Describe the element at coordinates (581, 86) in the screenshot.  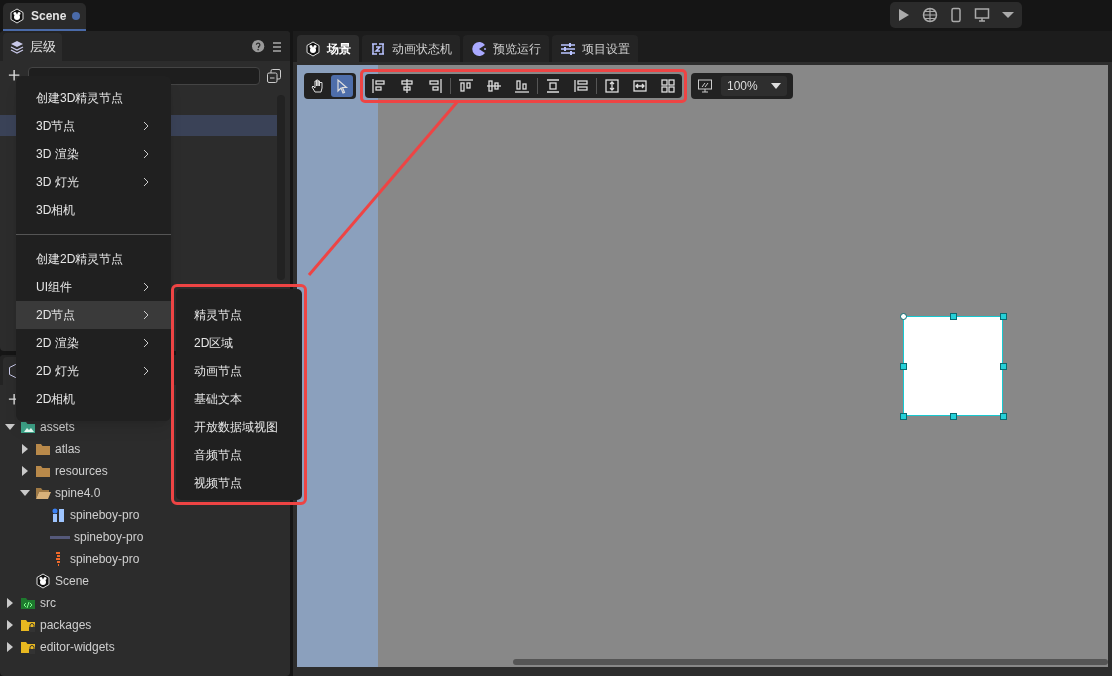
I see `distribute-horizontal-icon` at that location.